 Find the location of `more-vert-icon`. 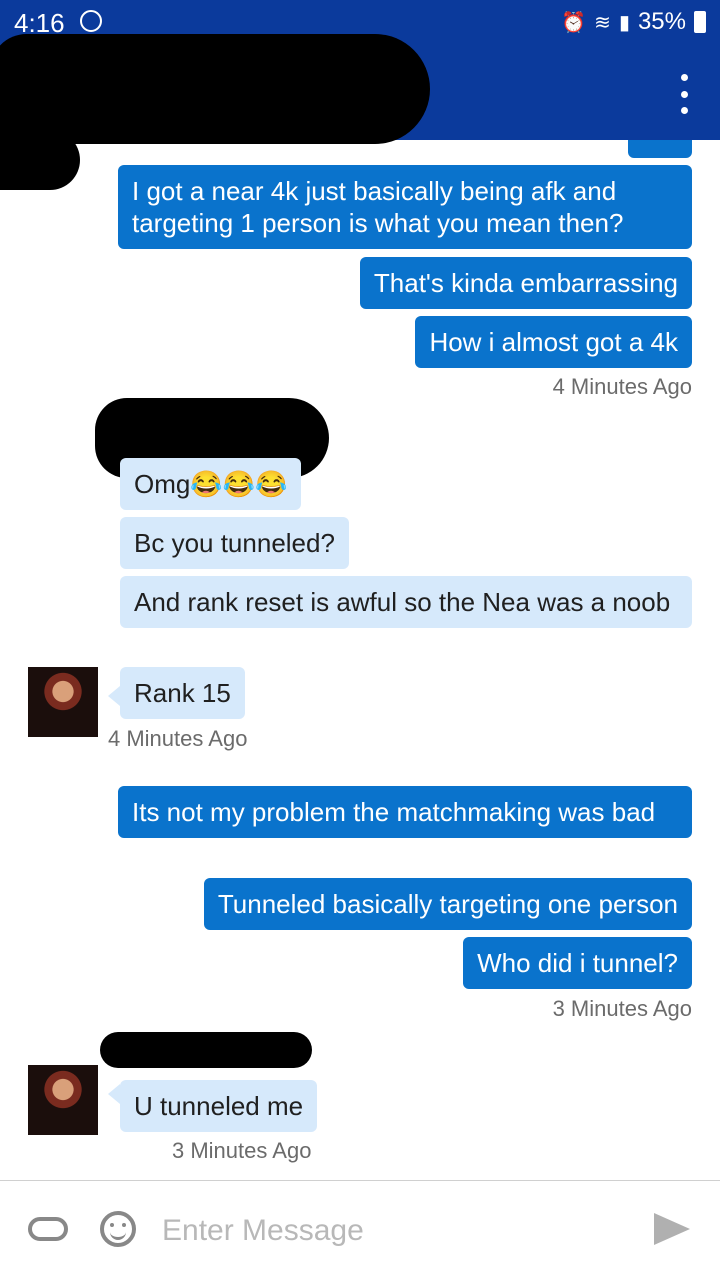

more-vert-icon is located at coordinates (684, 94).